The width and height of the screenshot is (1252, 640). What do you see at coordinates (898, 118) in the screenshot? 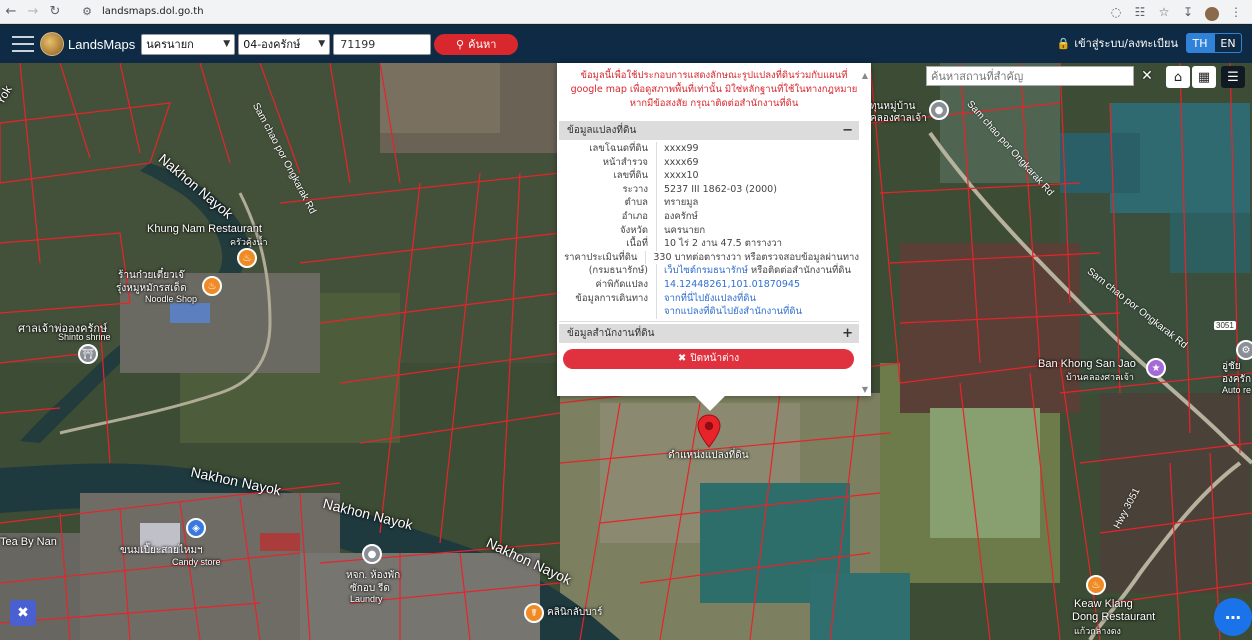
I see `poi-label: คลองศาลเจ้า` at bounding box center [898, 118].